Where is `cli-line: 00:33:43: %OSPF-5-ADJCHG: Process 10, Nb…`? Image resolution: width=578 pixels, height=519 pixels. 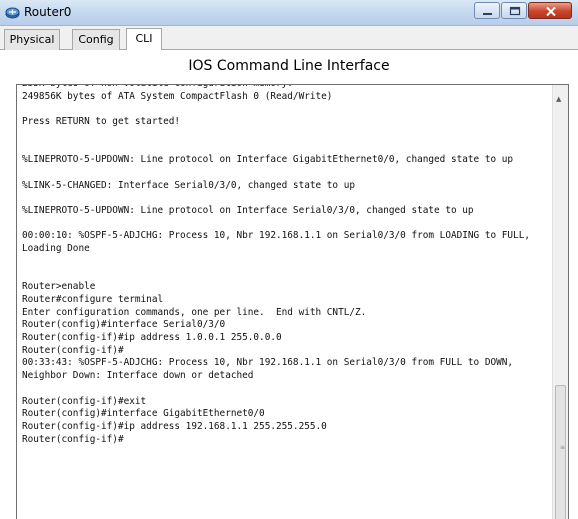 cli-line: 00:33:43: %OSPF-5-ADJCHG: Process 10, Nb… is located at coordinates (270, 369).